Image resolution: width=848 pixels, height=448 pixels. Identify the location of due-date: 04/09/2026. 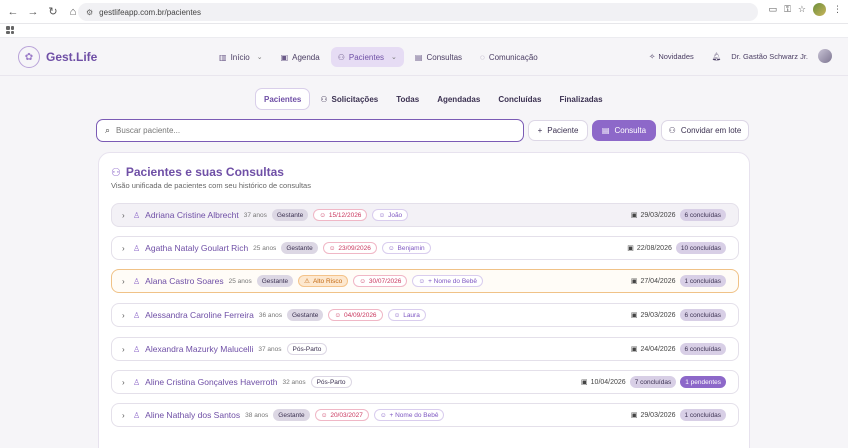
(360, 315).